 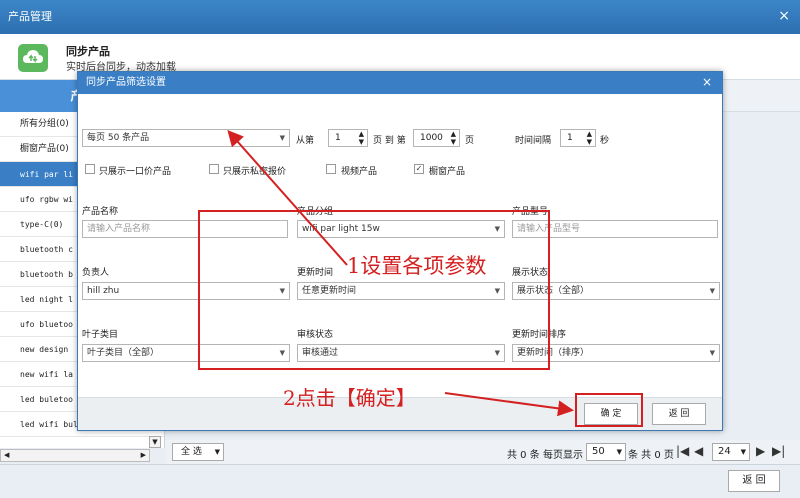 What do you see at coordinates (338, 138) in the screenshot?
I see `from-page-value: 1` at bounding box center [338, 138].